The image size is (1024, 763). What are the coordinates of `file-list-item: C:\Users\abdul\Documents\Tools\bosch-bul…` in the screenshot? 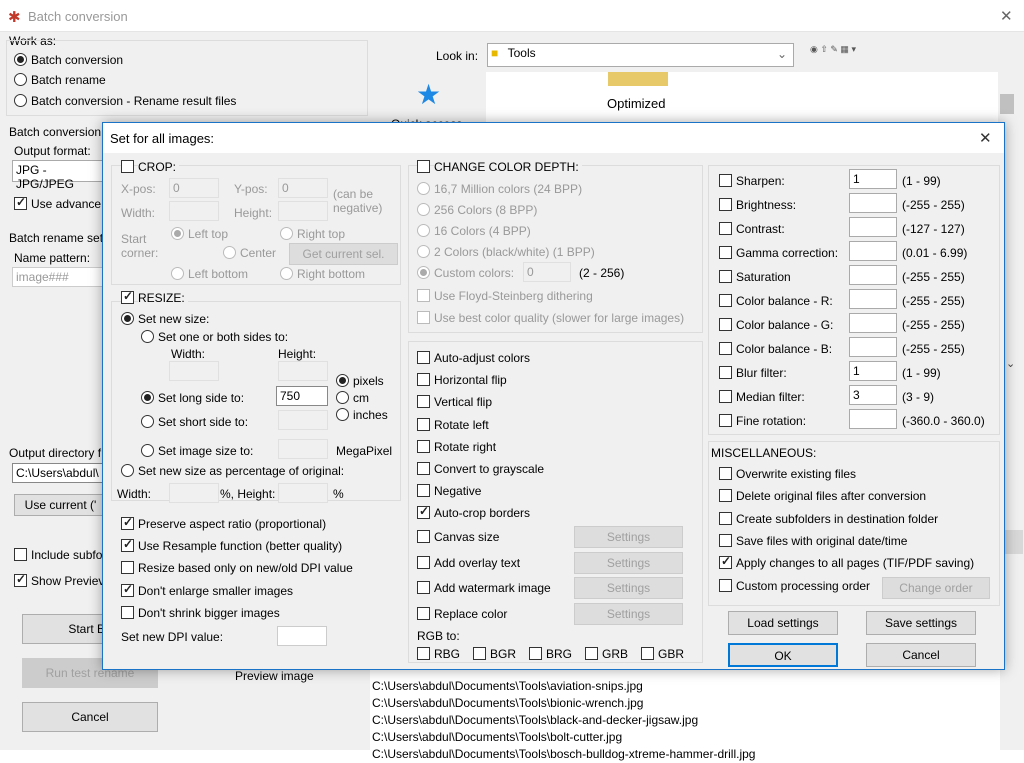 It's located at (685, 754).